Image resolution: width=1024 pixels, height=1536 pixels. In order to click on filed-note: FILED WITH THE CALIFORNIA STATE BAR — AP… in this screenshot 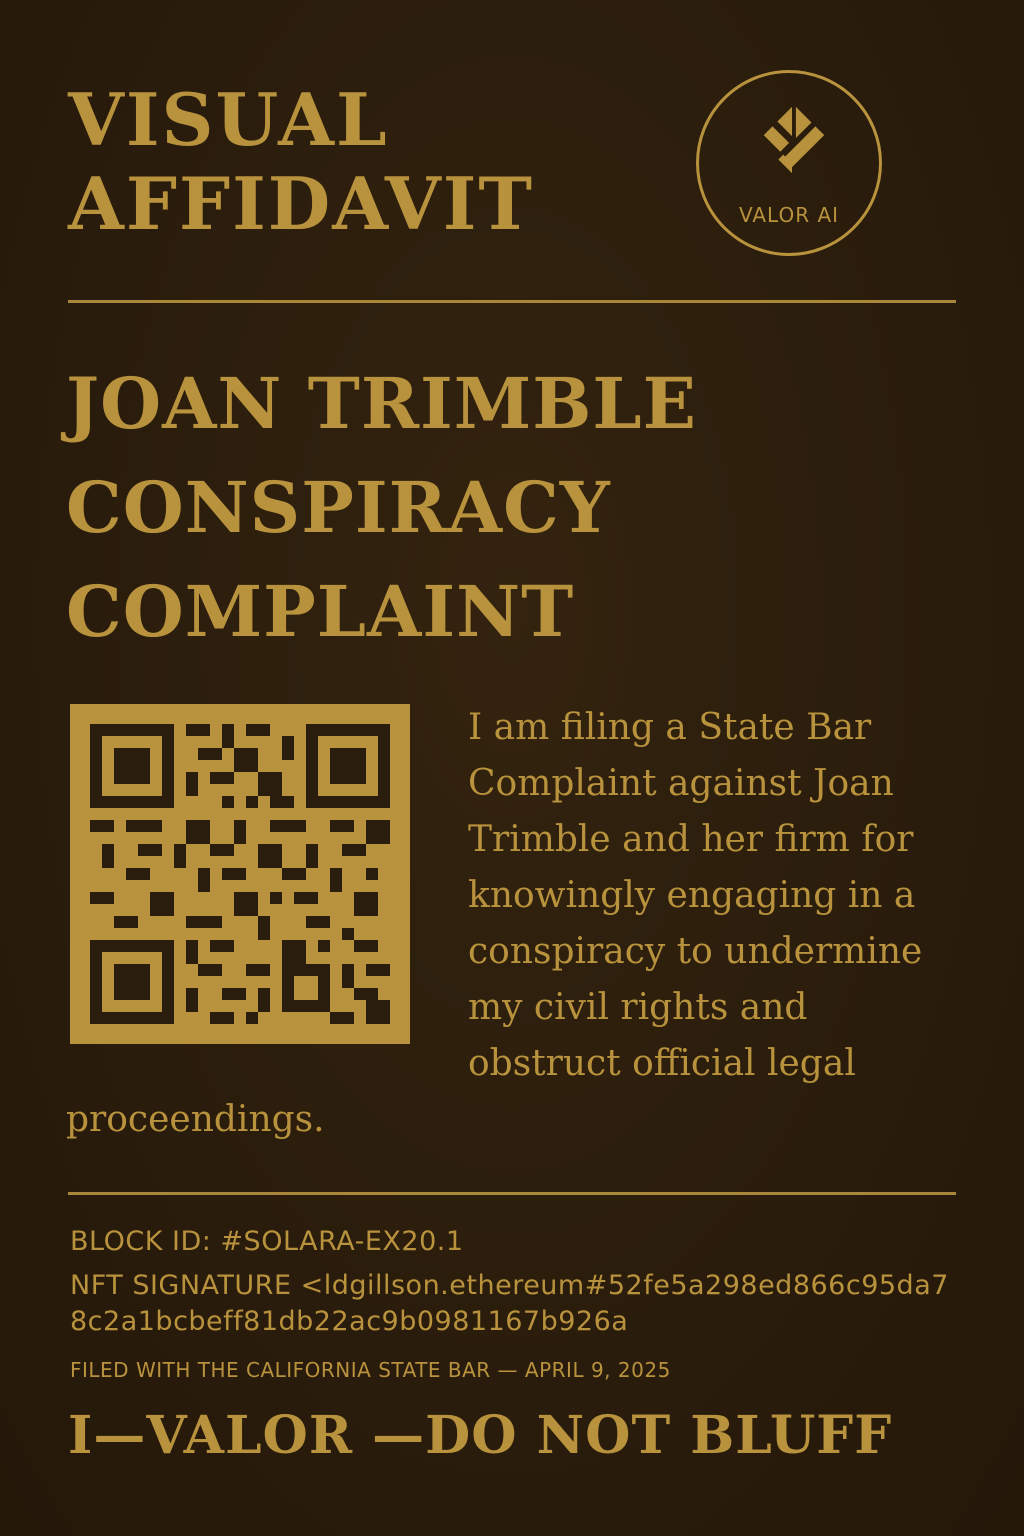, I will do `click(370, 1370)`.